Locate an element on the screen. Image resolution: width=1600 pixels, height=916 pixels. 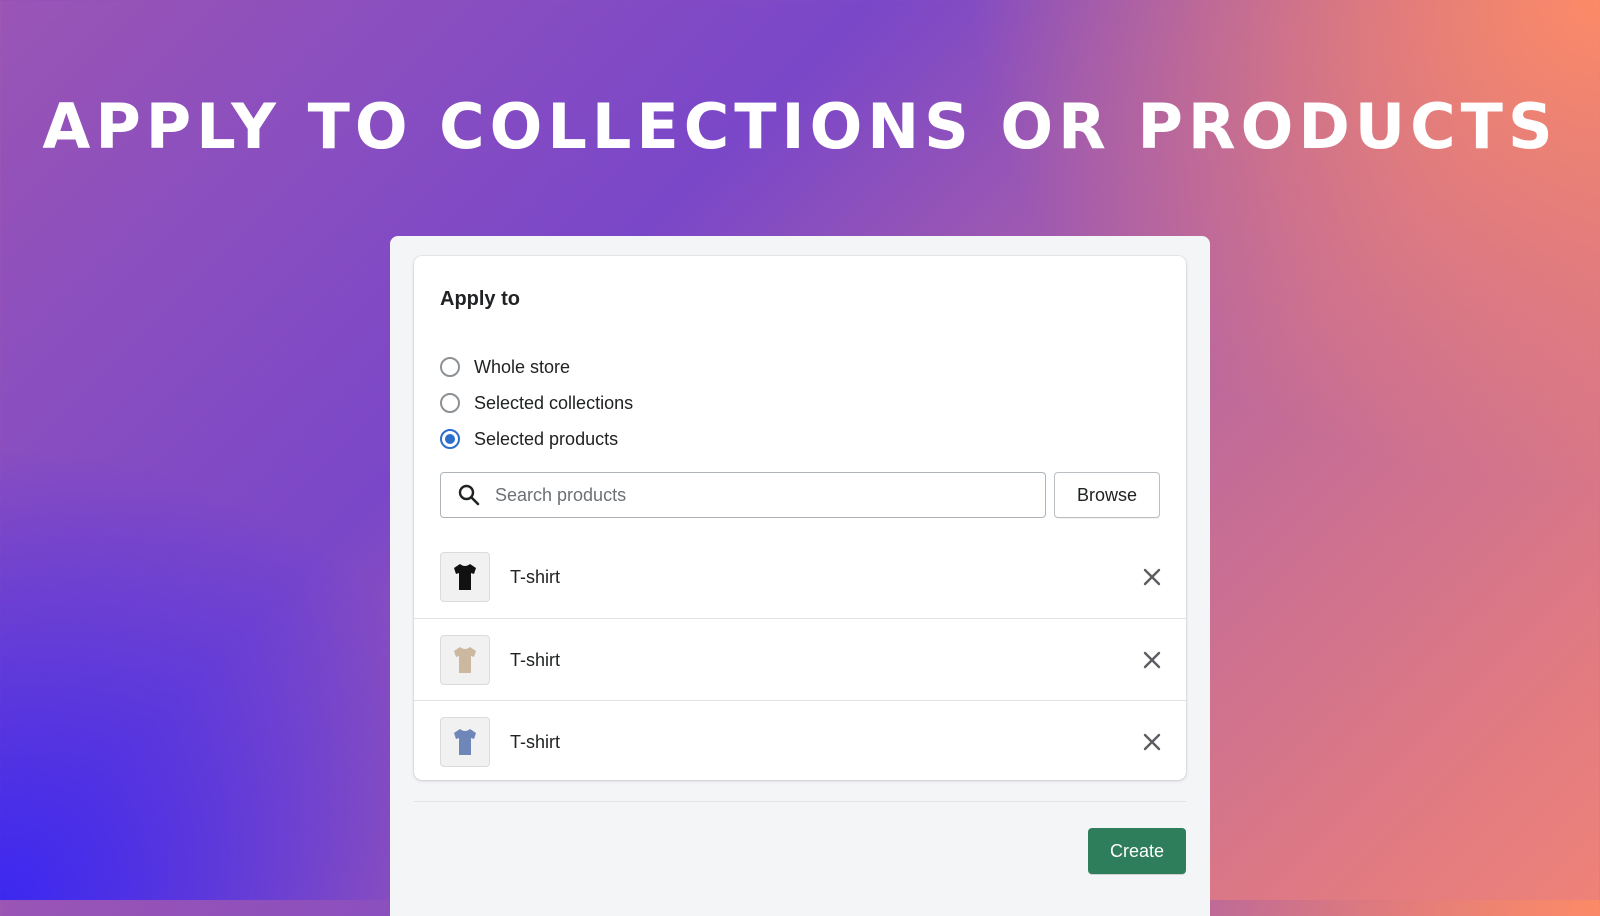
radio-button-checked is located at coordinates (450, 439).